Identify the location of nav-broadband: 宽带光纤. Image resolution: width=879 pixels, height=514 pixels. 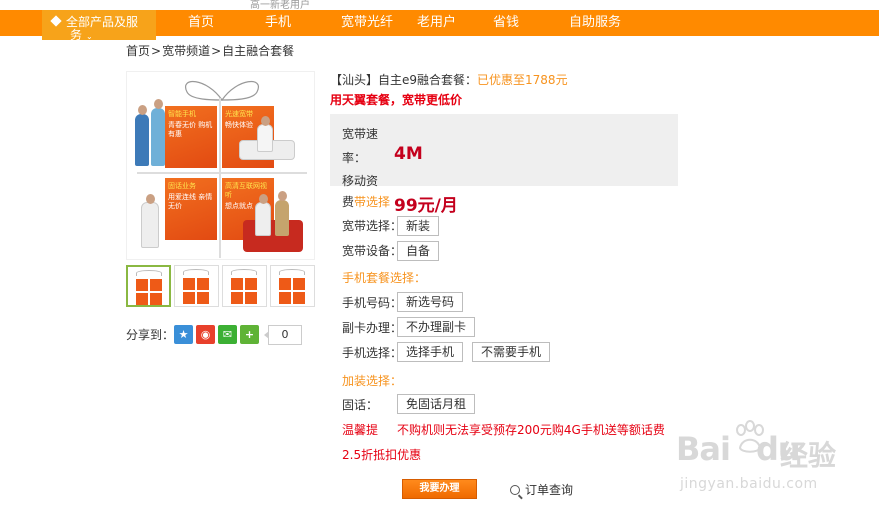
(367, 23).